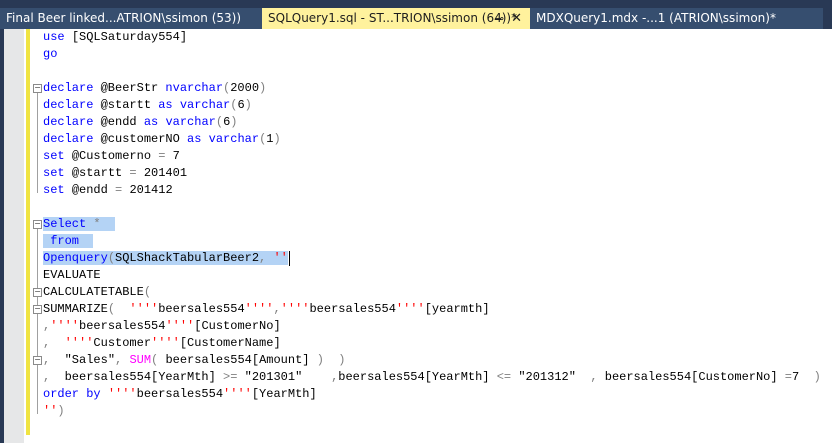  I want to click on line-text: ''), so click(54, 411).